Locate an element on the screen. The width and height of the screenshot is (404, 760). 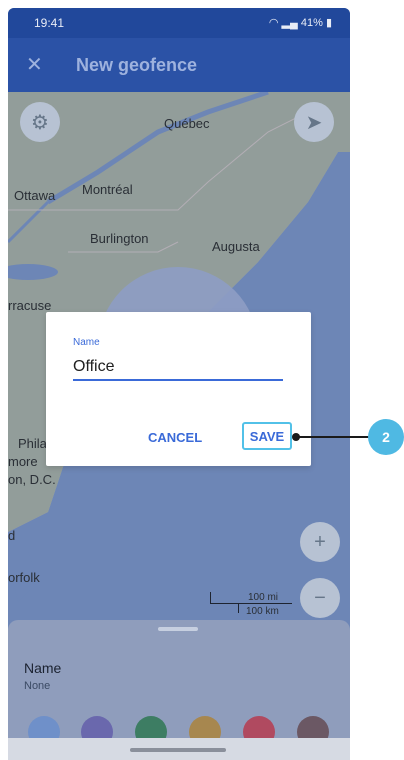
callout-line is located at coordinates (332, 437).